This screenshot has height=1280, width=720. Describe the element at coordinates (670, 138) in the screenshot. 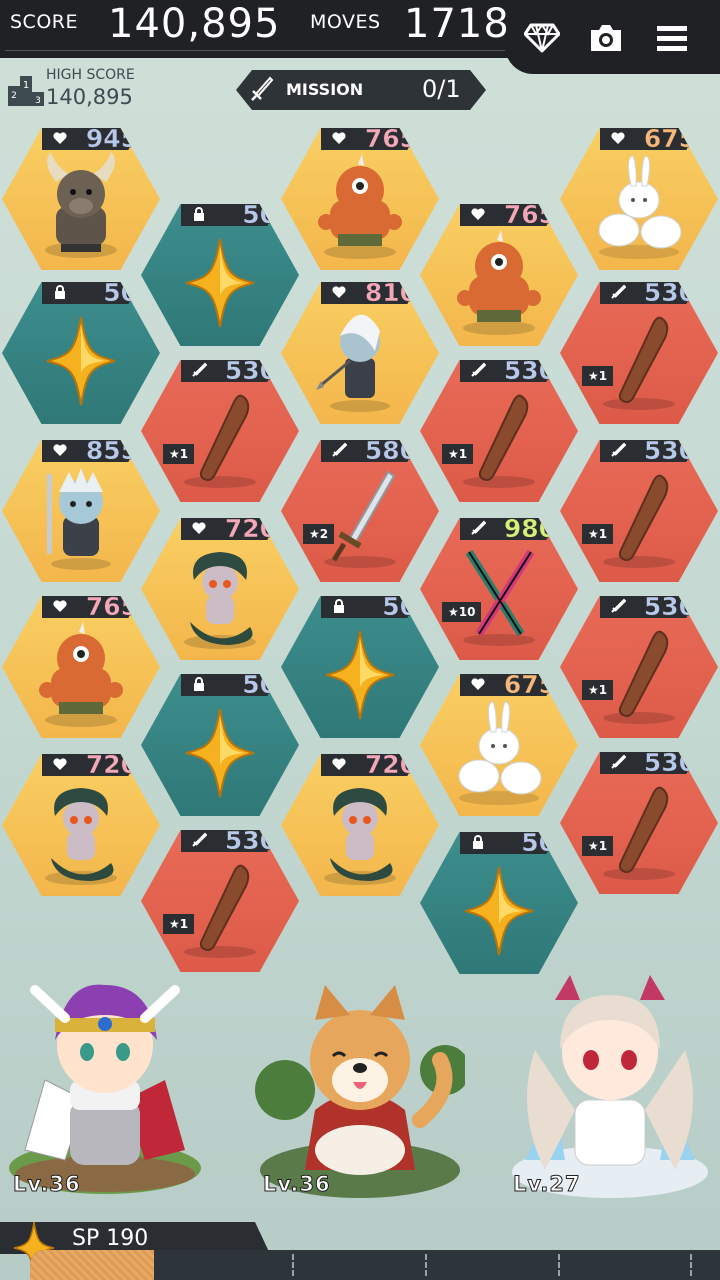

I see `tile-value: 675` at that location.